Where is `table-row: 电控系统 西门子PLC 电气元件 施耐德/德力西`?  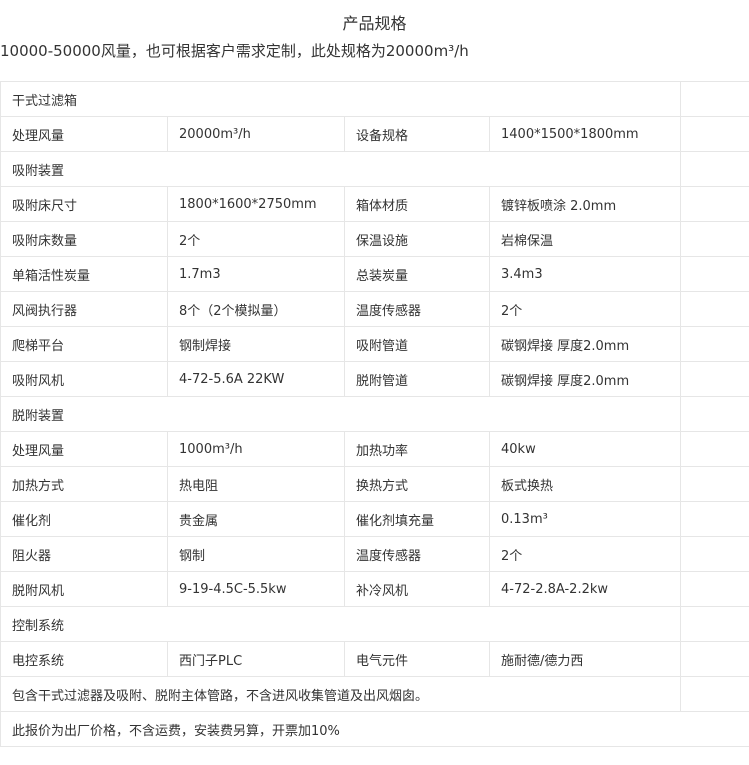
table-row: 电控系统 西门子PLC 电气元件 施耐德/德力西 is located at coordinates (374, 659).